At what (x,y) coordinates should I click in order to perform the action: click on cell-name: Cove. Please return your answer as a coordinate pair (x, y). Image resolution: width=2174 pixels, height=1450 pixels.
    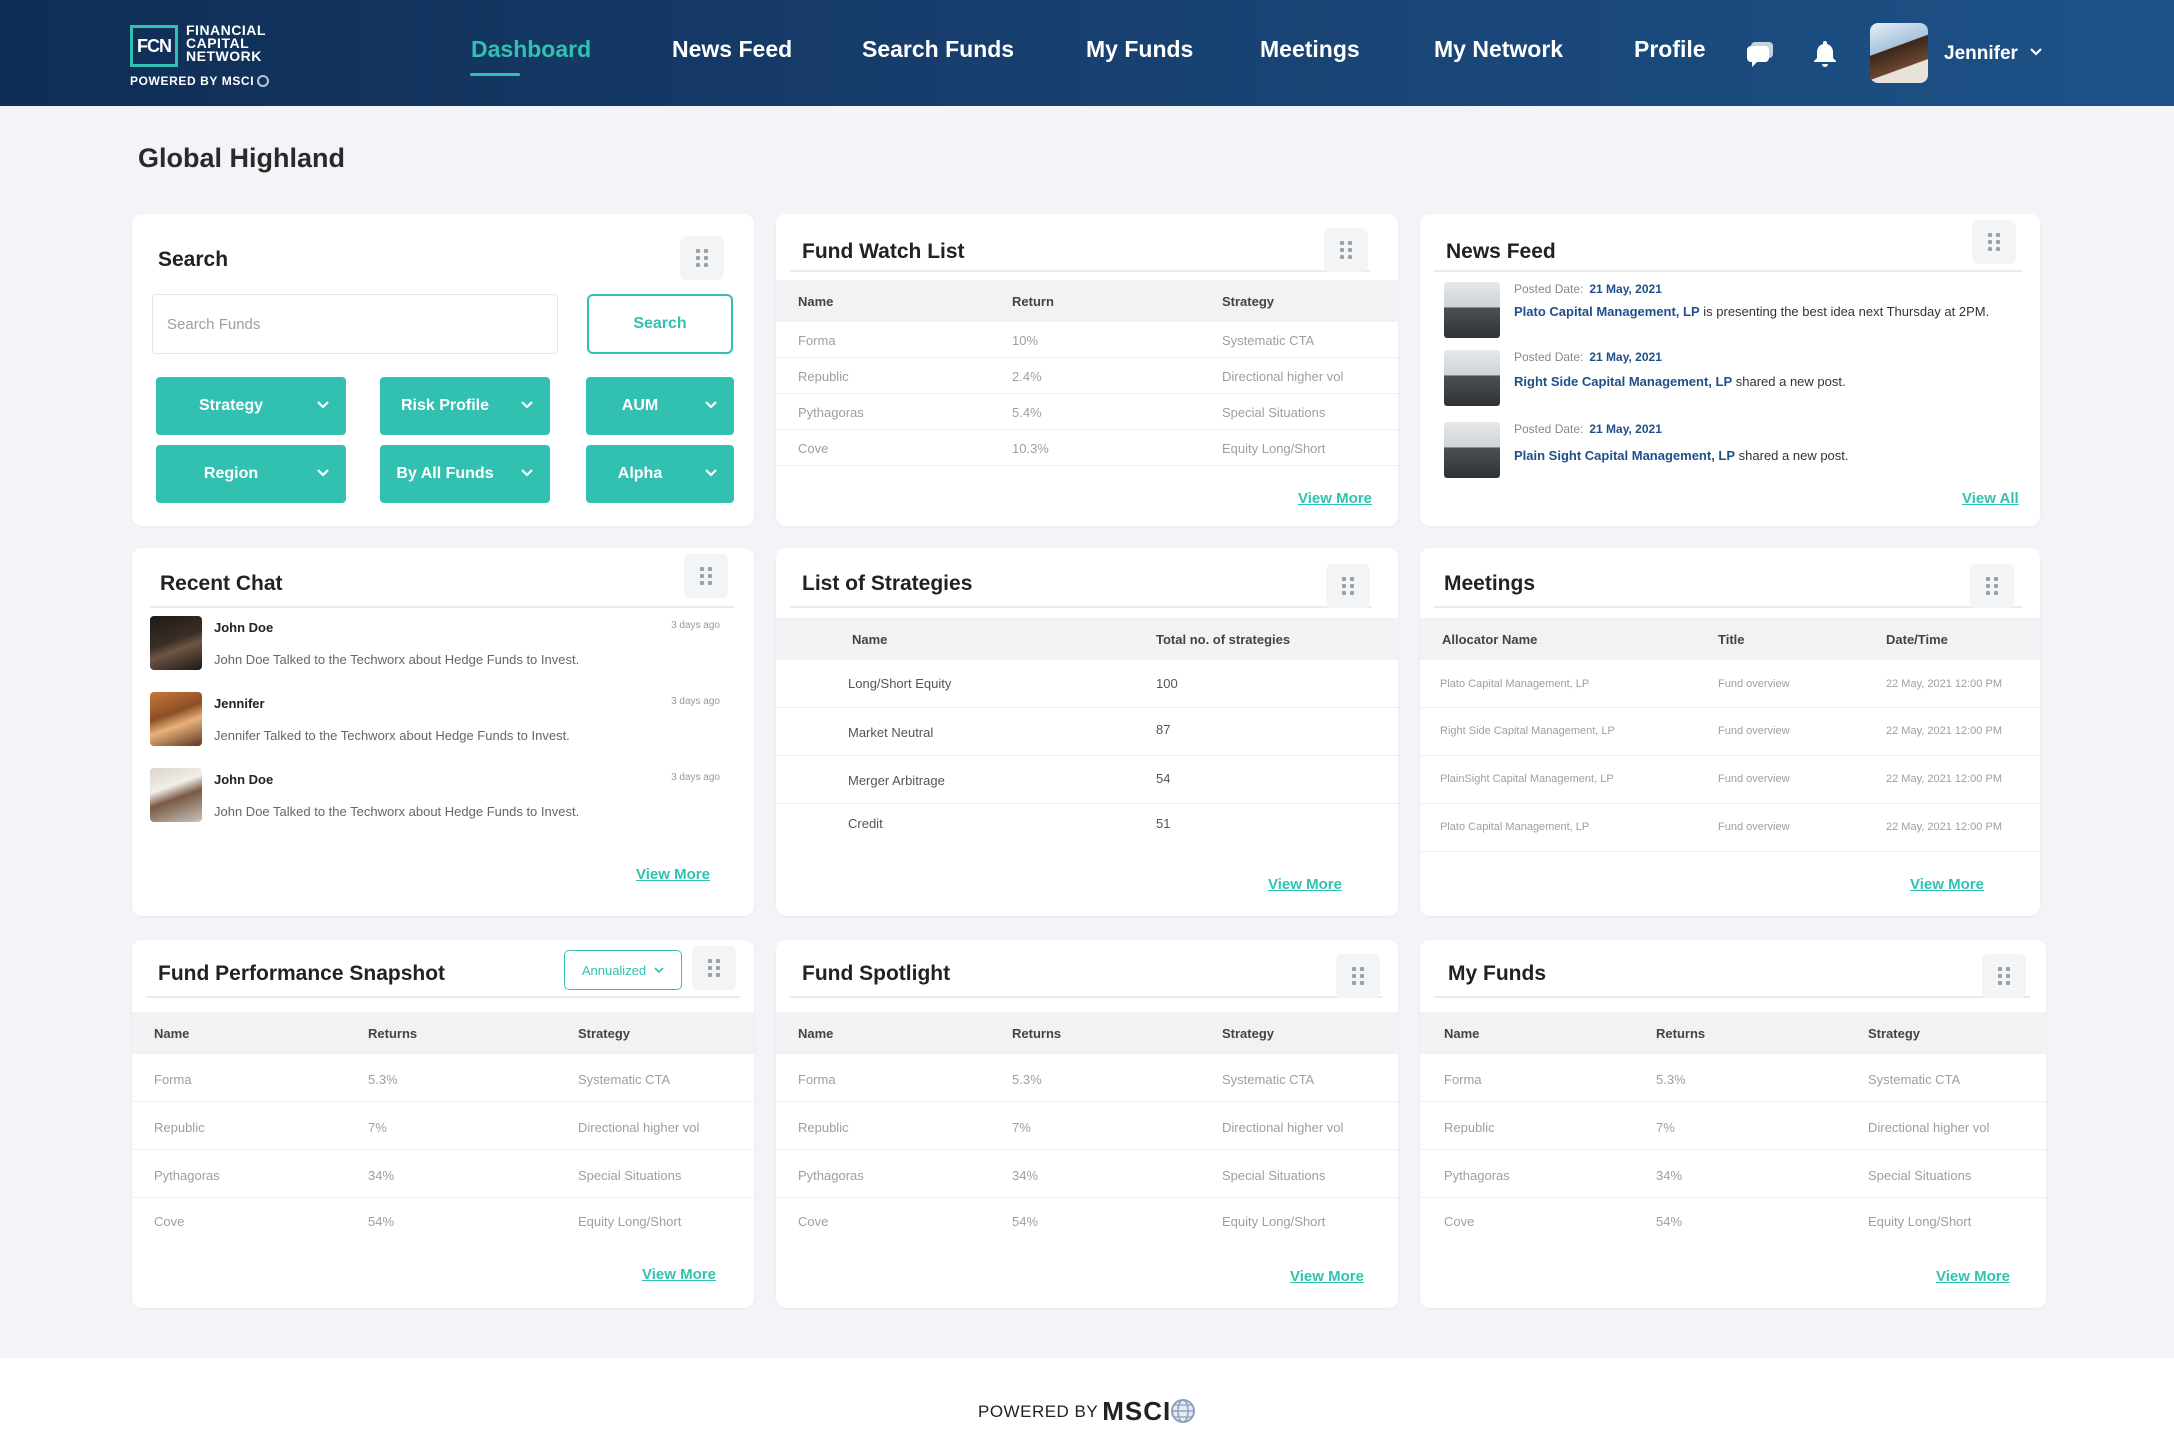
    Looking at the image, I should click on (1459, 1221).